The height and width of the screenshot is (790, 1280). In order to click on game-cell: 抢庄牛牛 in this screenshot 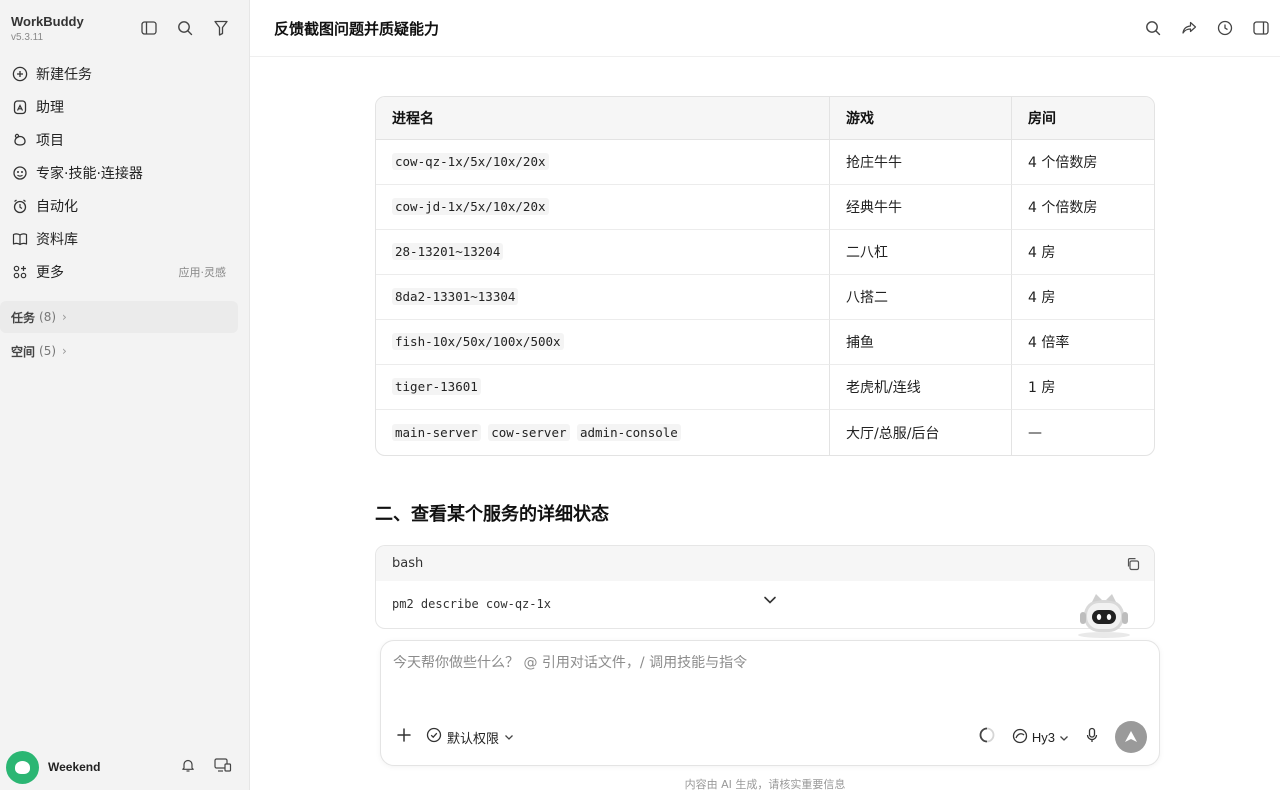, I will do `click(920, 162)`.